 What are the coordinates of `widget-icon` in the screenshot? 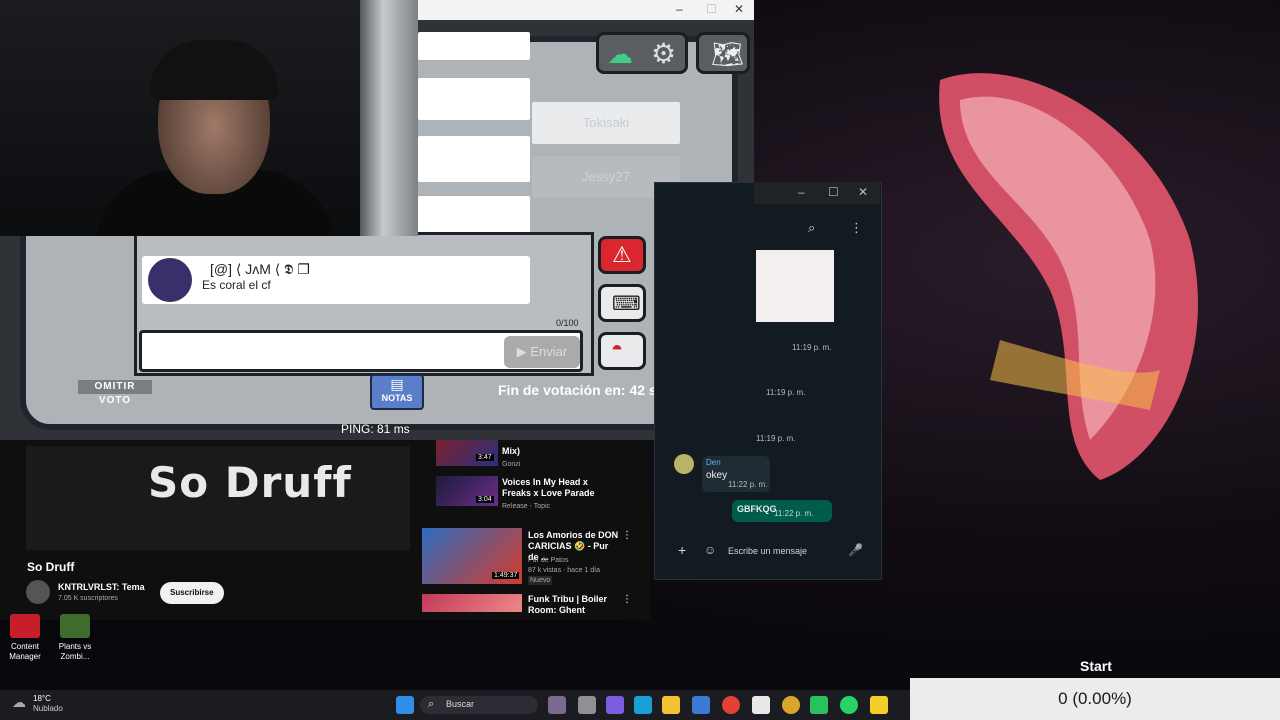 It's located at (557, 705).